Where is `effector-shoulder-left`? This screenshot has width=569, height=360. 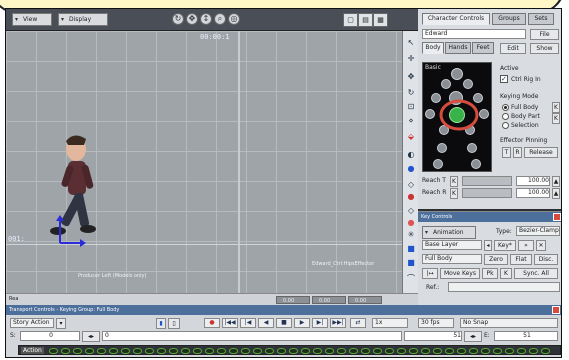
effector-shoulder-left is located at coordinates (446, 84).